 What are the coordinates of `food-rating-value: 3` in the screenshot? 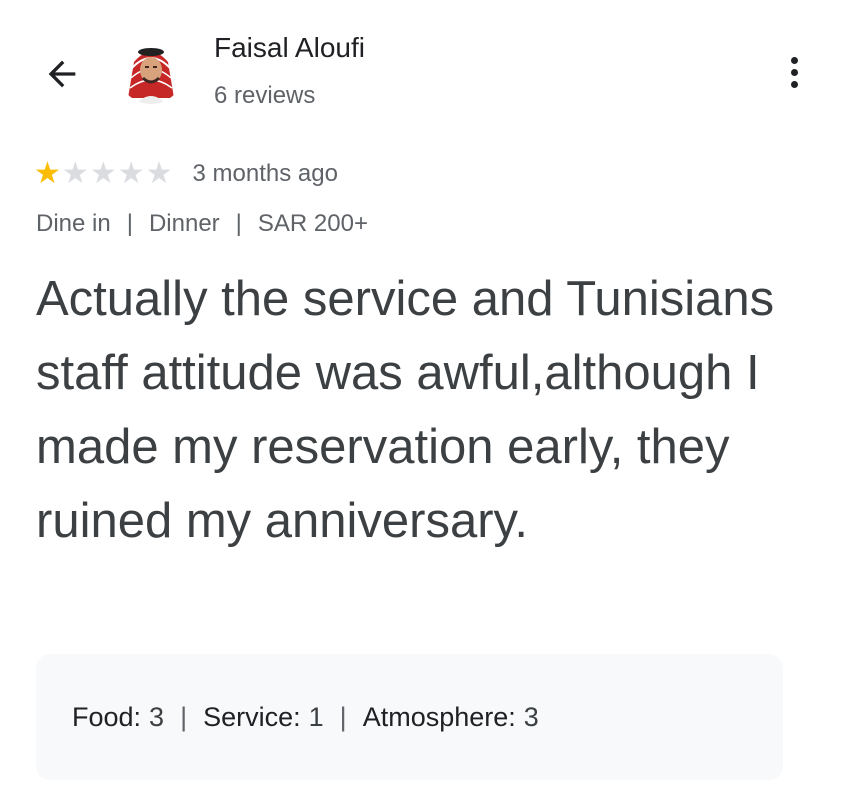 It's located at (157, 716).